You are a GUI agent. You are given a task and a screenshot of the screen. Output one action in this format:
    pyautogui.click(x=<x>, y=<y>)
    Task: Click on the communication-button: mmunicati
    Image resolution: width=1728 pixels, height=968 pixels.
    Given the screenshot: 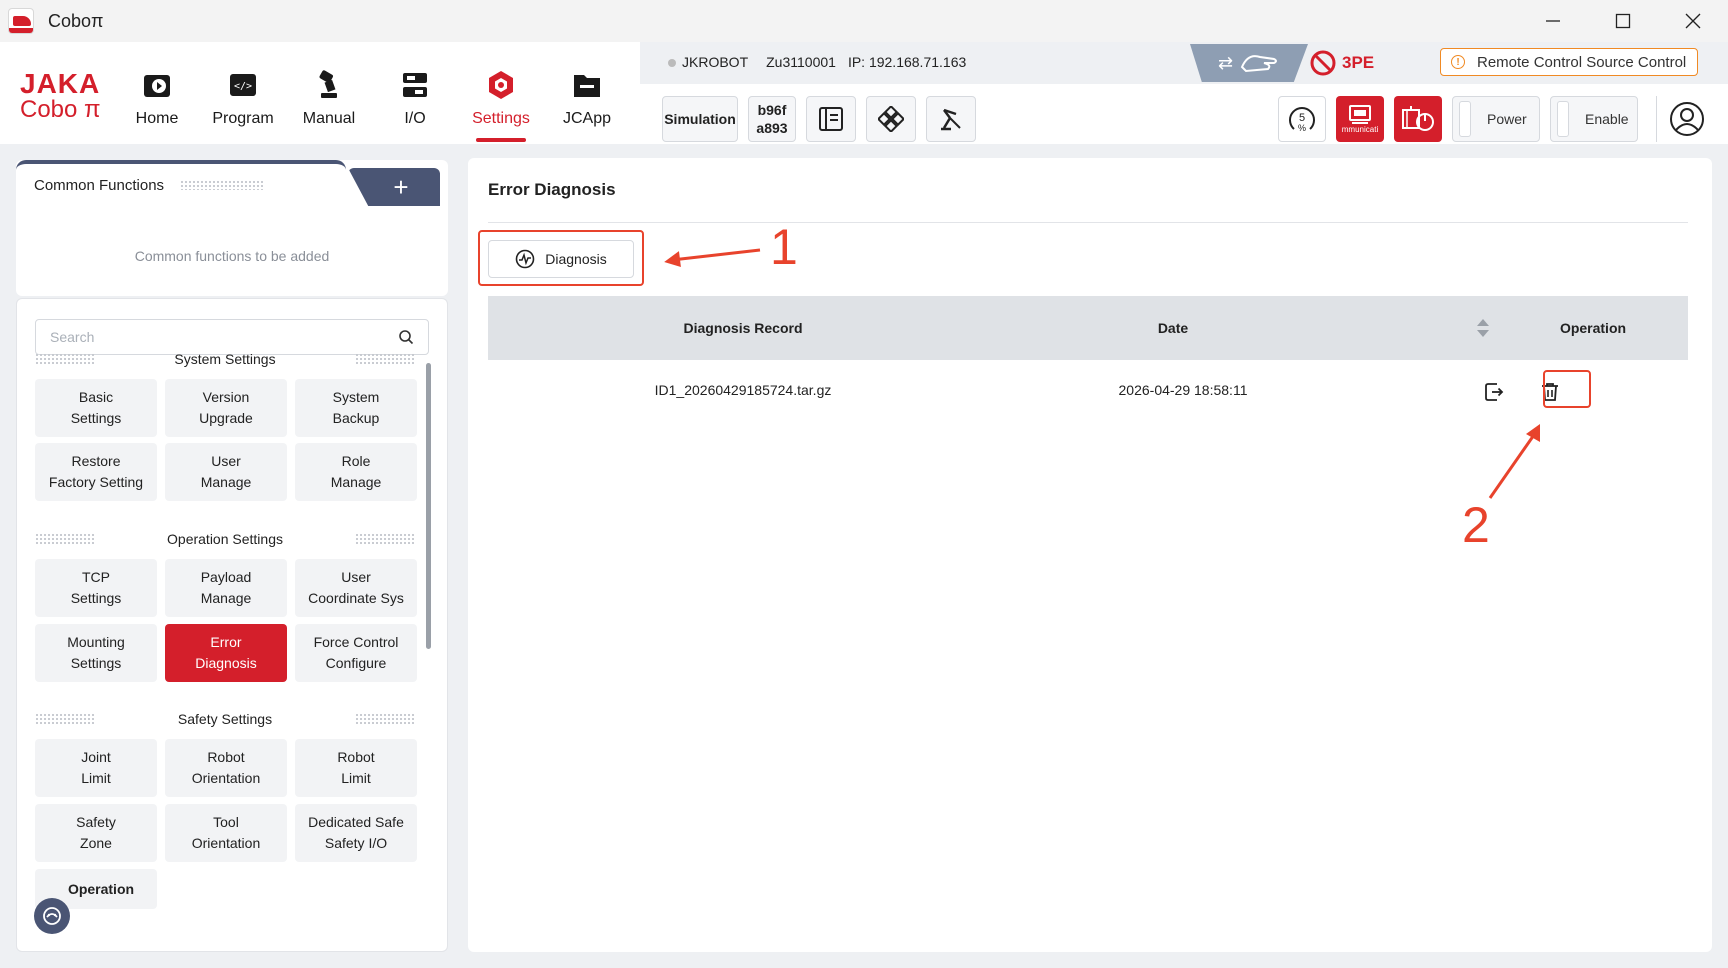 What is the action you would take?
    pyautogui.click(x=1360, y=119)
    